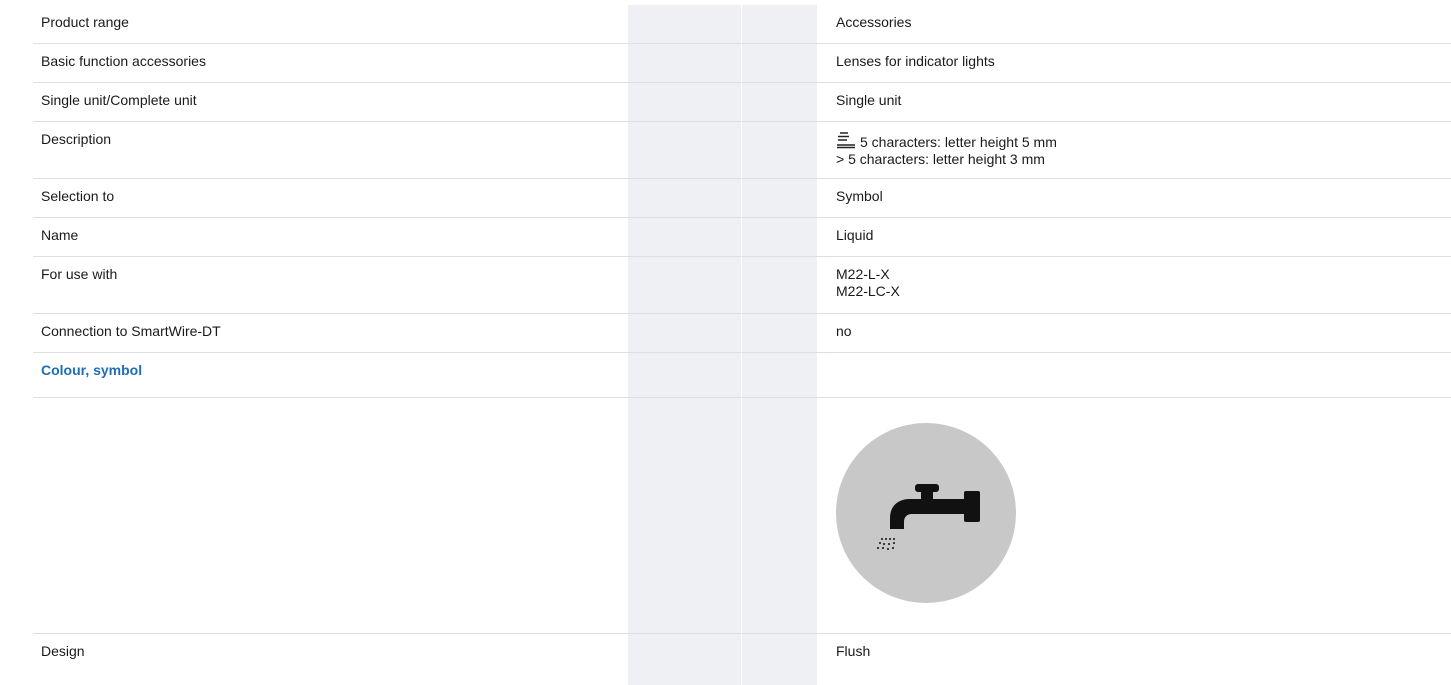  What do you see at coordinates (1141, 102) in the screenshot?
I see `row-value: Single unit` at bounding box center [1141, 102].